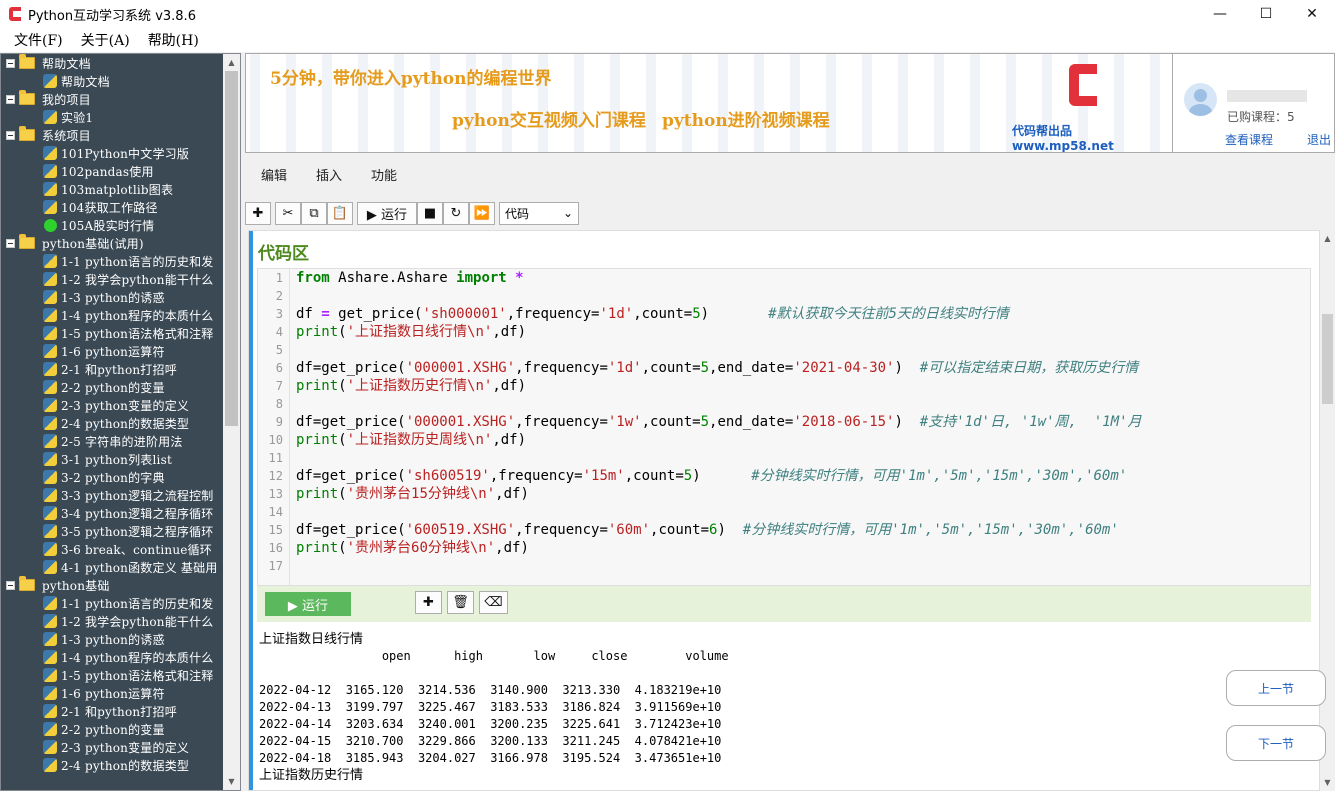  Describe the element at coordinates (112, 117) in the screenshot. I see `tree-item: 实验1` at that location.